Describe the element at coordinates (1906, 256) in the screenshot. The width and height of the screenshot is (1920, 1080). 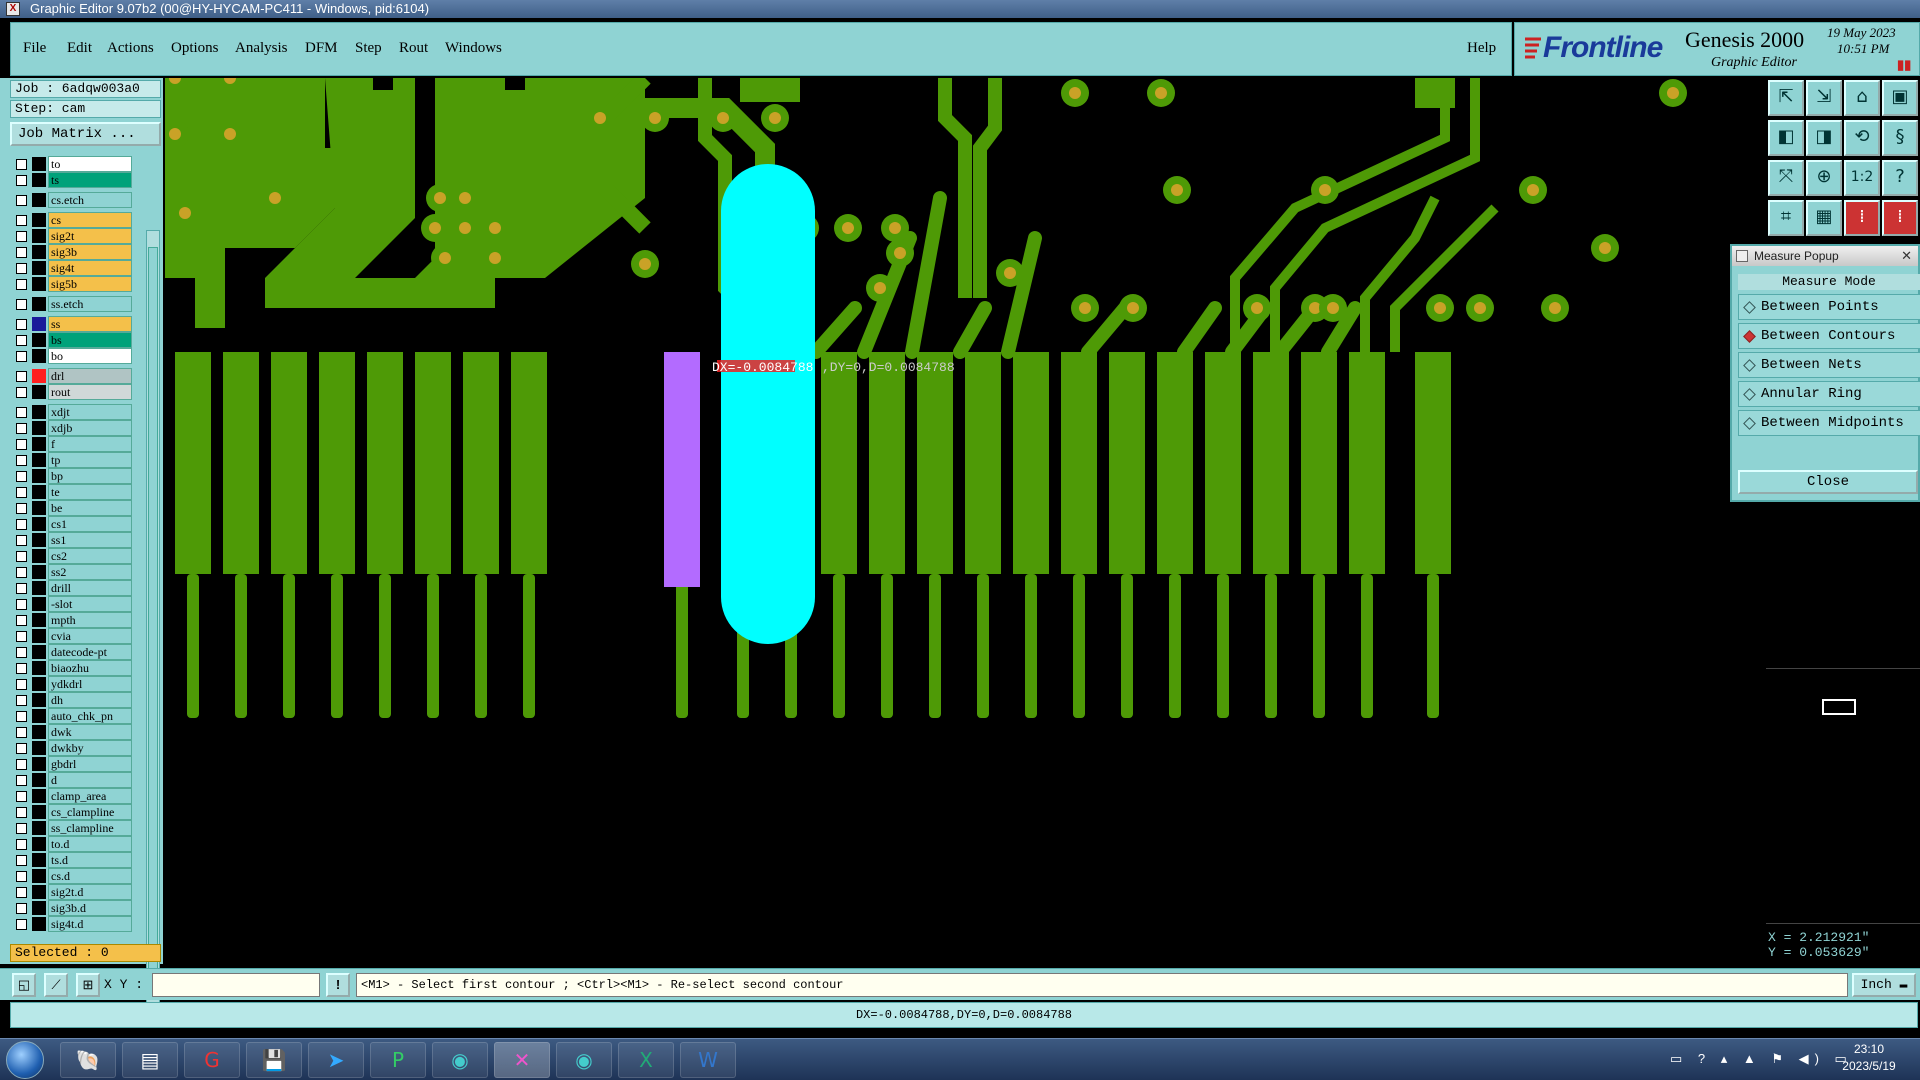
I see `close-icon: ✕` at that location.